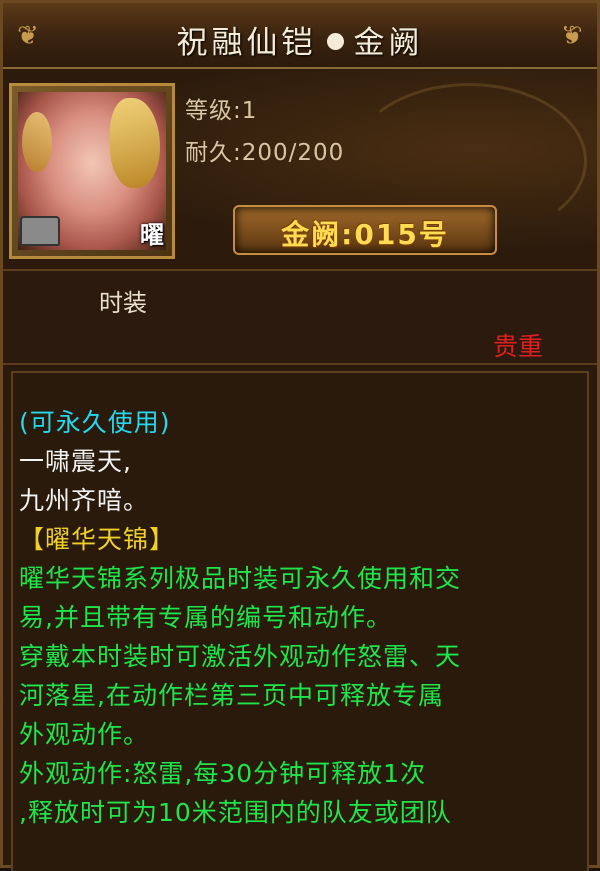  I want to click on item-rarity: 贵重, so click(518, 346).